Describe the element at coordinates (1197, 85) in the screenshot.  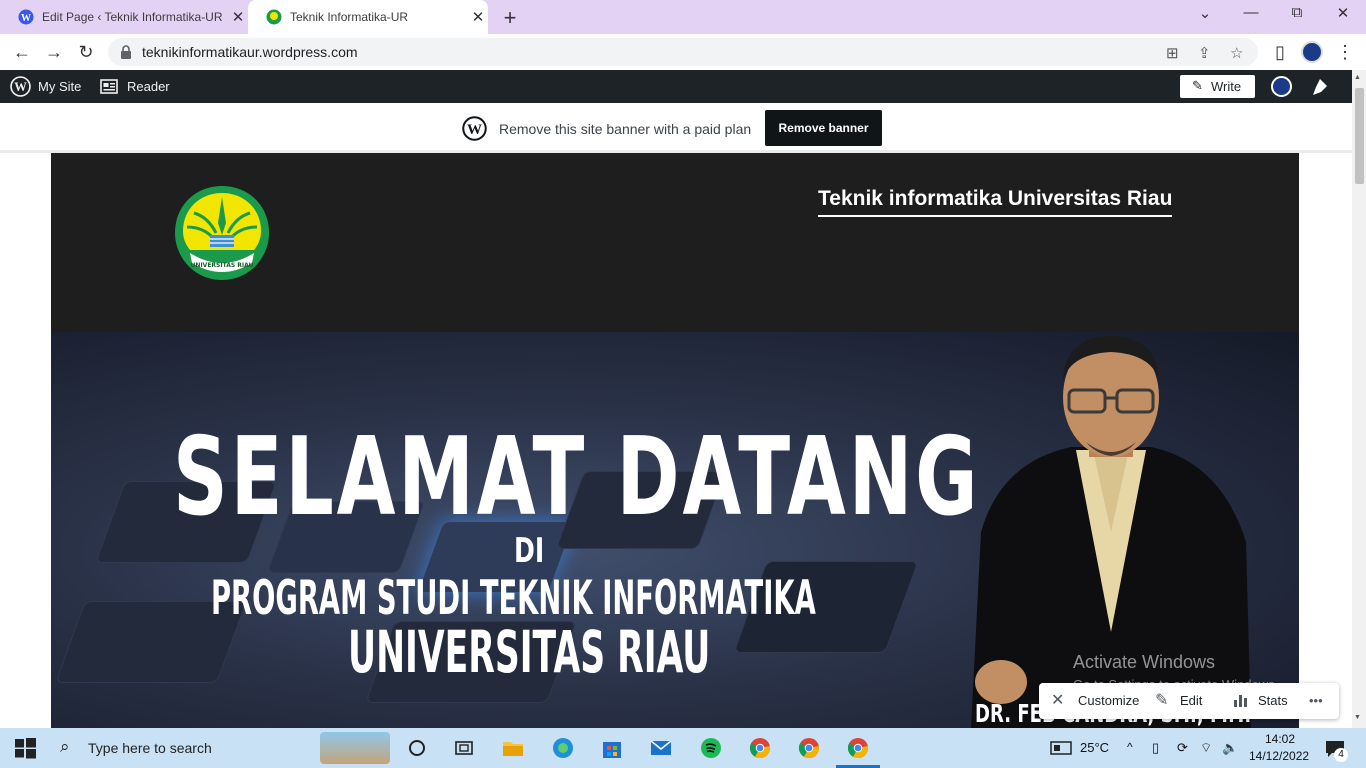
I see `pen-icon: ✎` at that location.